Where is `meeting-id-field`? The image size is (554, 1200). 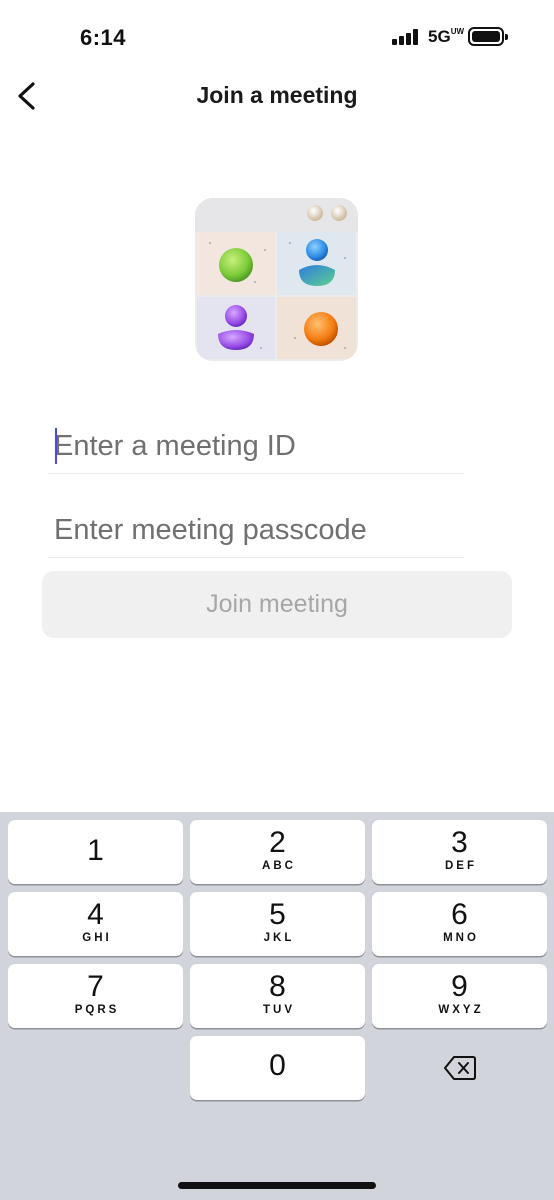 meeting-id-field is located at coordinates (256, 446).